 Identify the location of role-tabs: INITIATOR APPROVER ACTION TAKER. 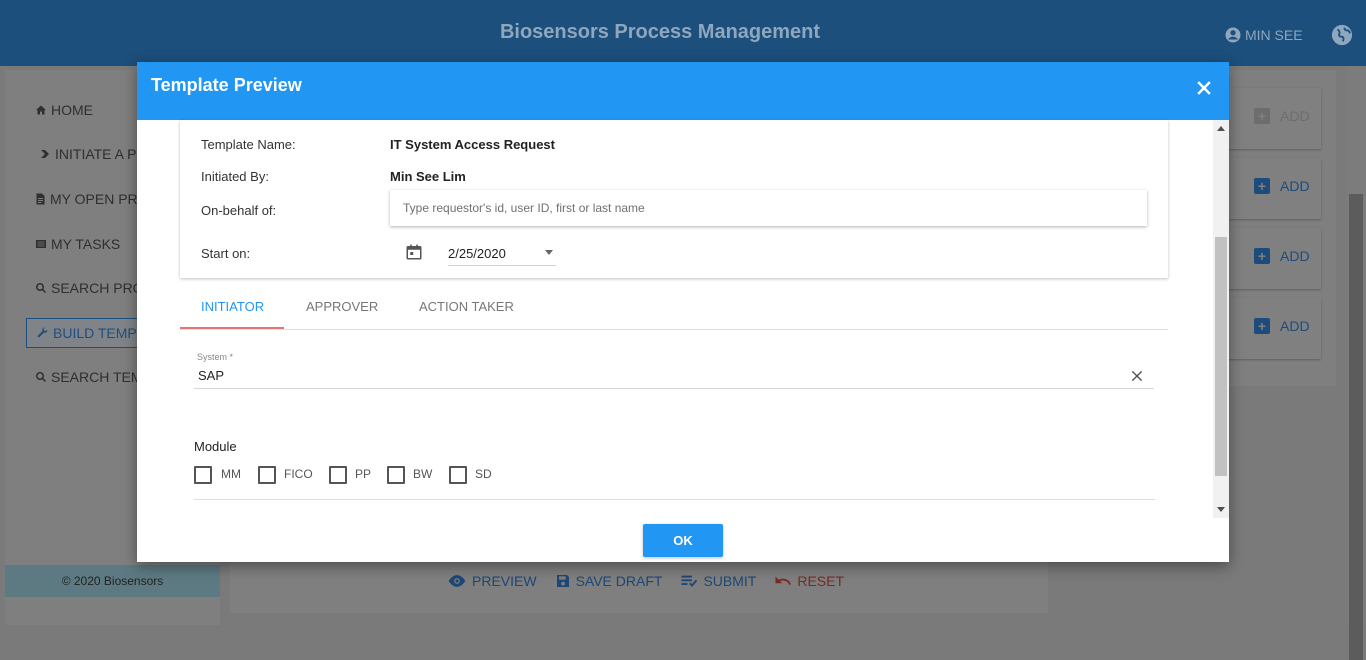
(674, 310).